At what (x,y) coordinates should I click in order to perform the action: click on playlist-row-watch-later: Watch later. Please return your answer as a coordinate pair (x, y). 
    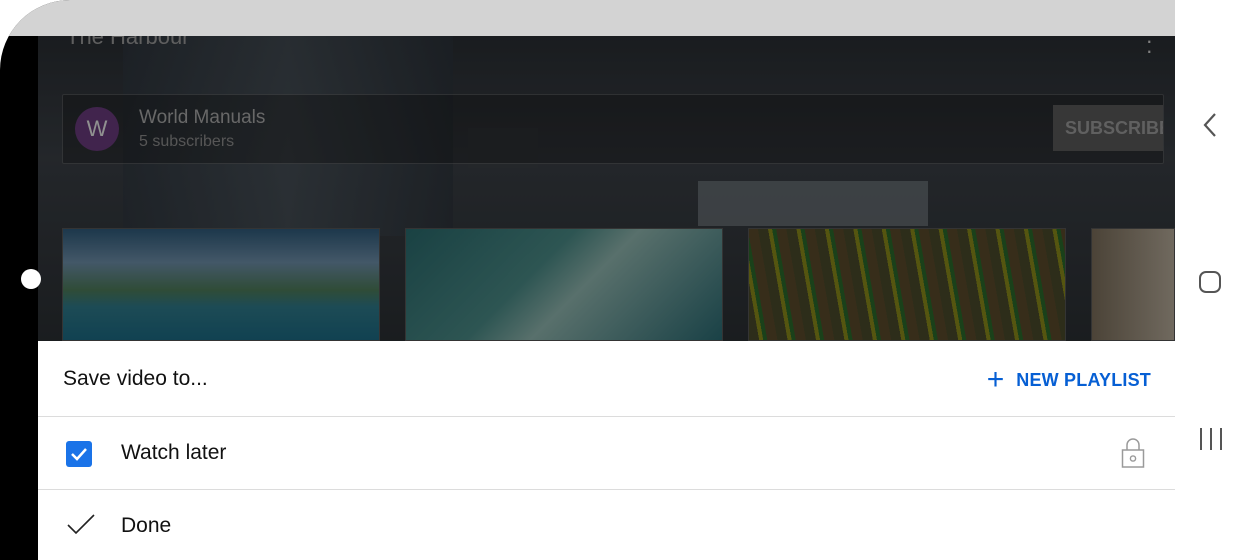
    Looking at the image, I should click on (606, 453).